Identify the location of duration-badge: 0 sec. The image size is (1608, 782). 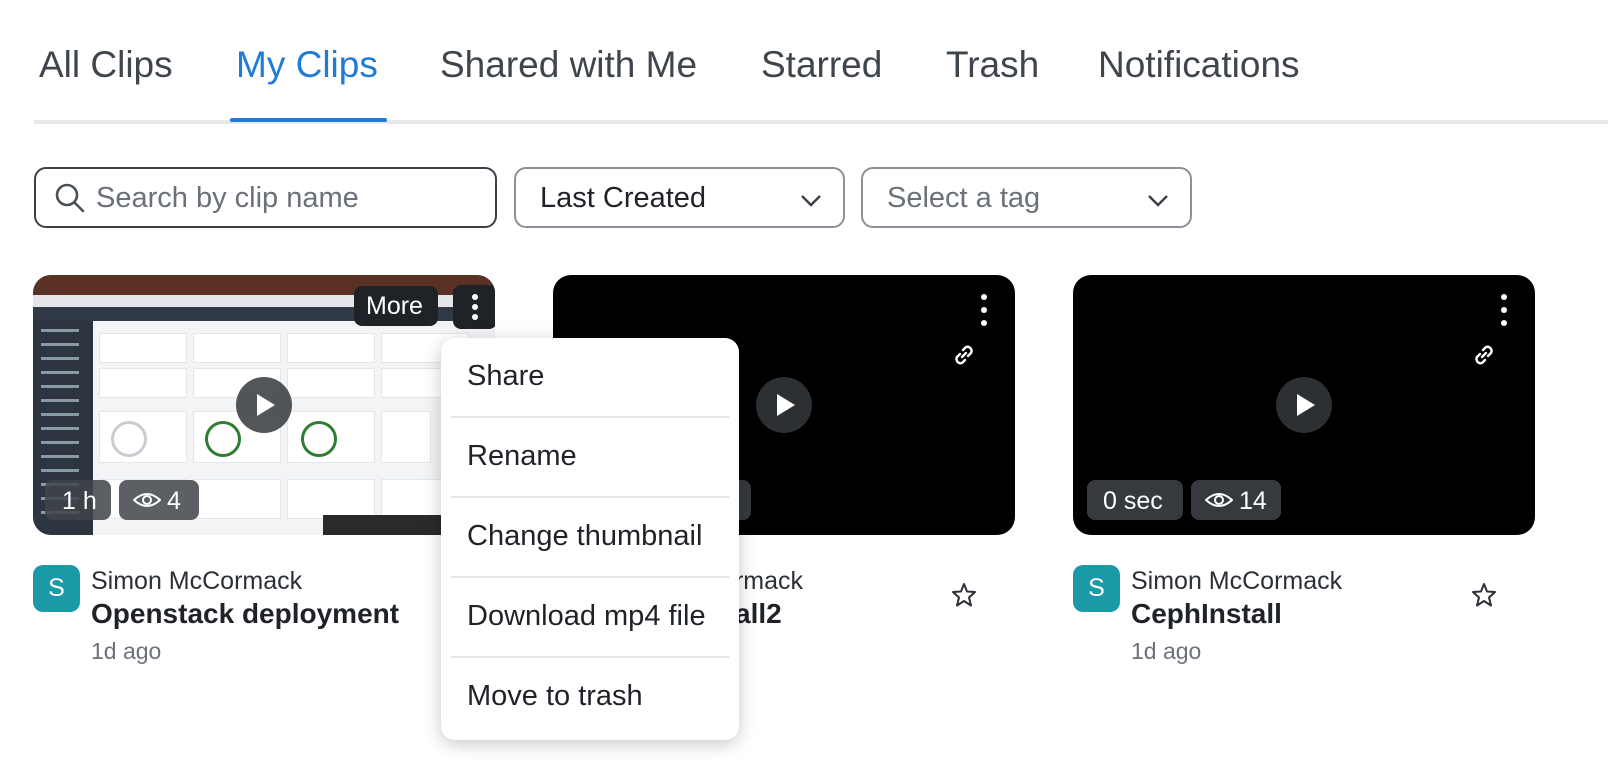
(1135, 500).